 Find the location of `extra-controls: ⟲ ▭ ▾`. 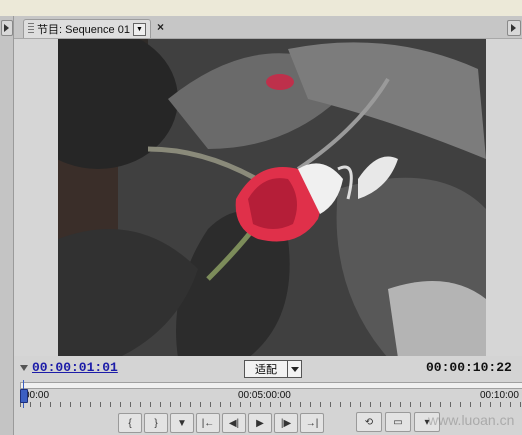

extra-controls: ⟲ ▭ ▾ is located at coordinates (398, 422).